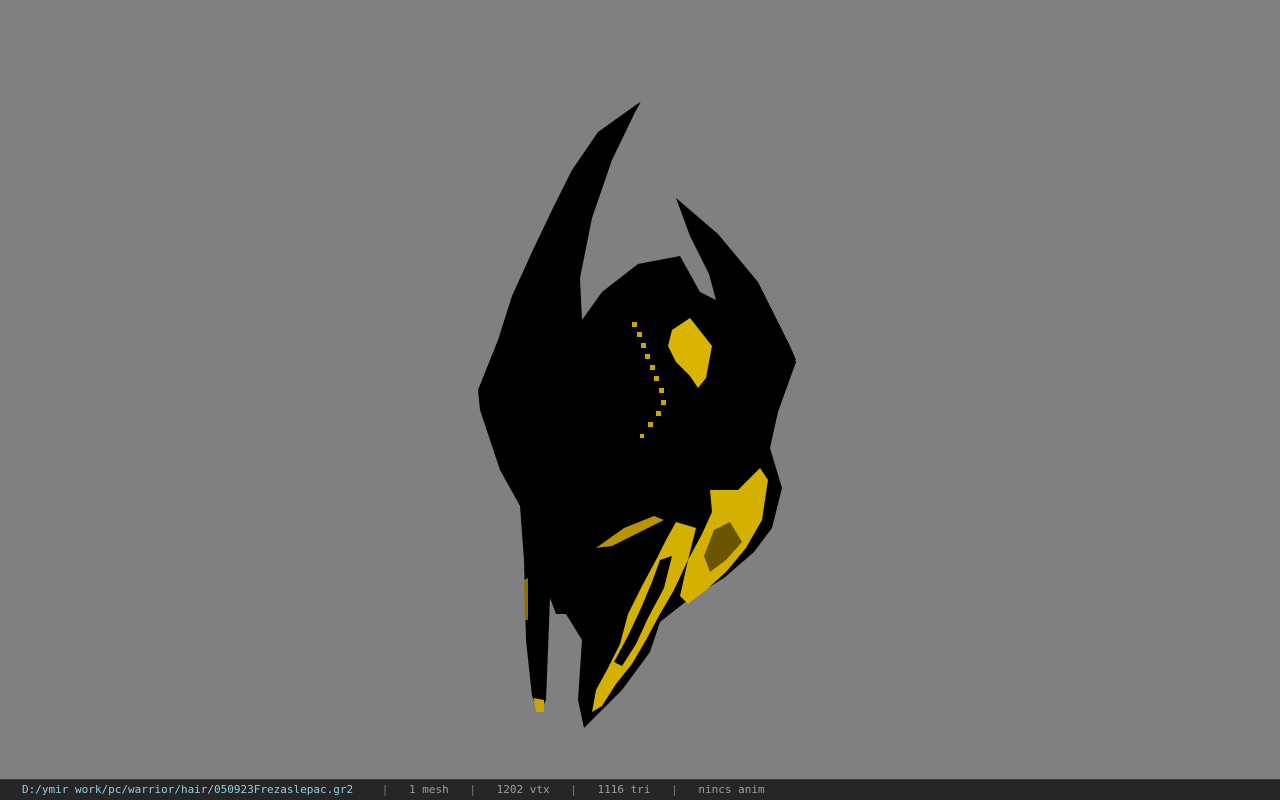  What do you see at coordinates (539, 705) in the screenshot?
I see `gold-tassel-tip` at bounding box center [539, 705].